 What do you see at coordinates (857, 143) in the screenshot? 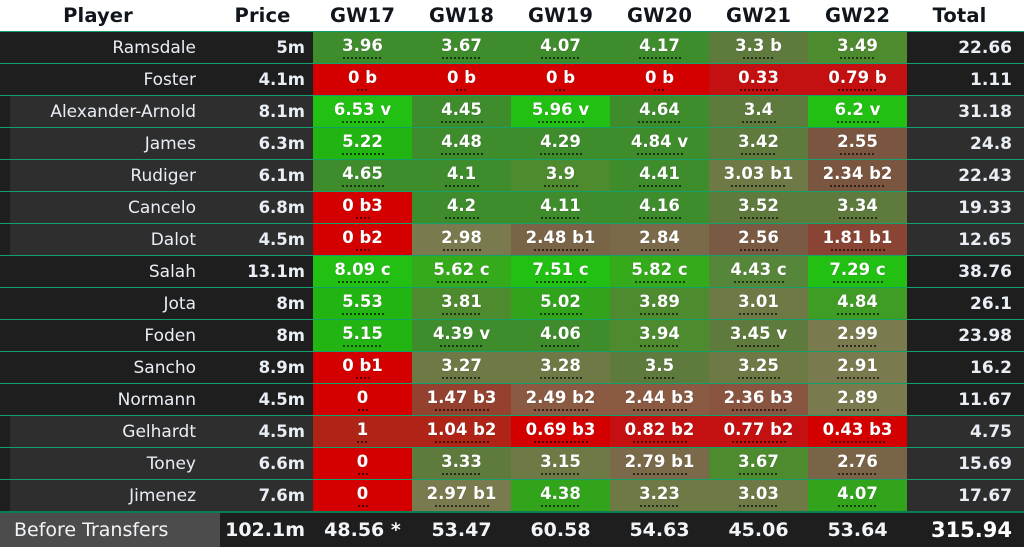
I see `gameweek-points-cell: 2.55` at bounding box center [857, 143].